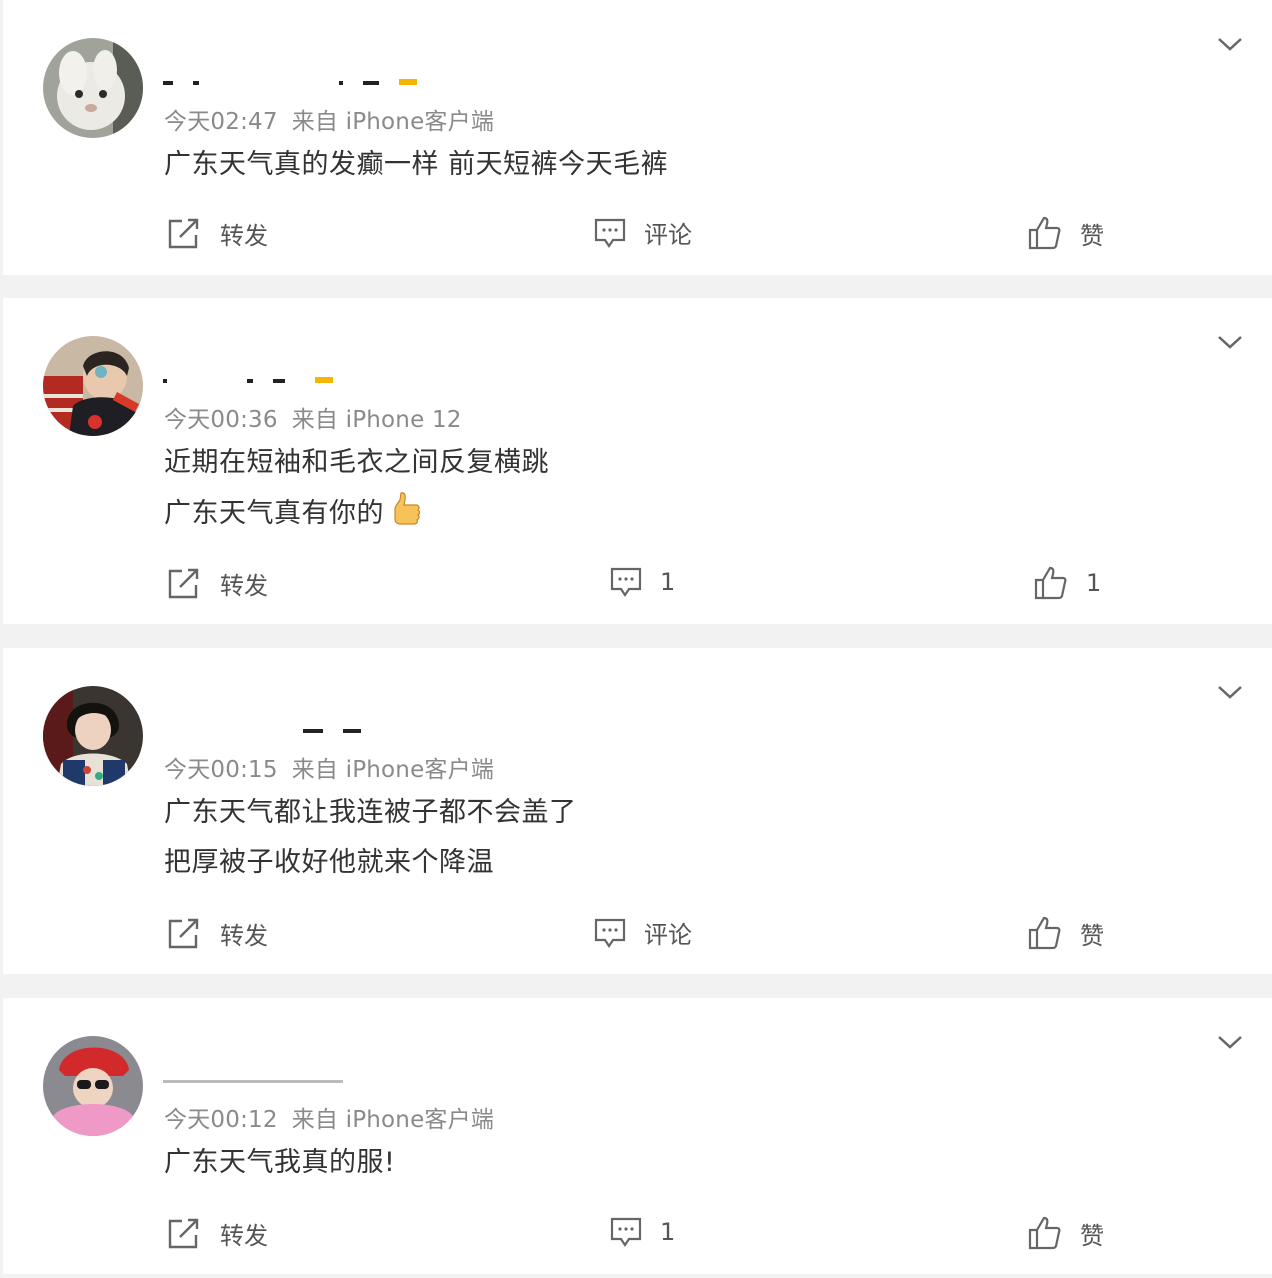  What do you see at coordinates (221, 420) in the screenshot?
I see `post-time: 今天00:36` at bounding box center [221, 420].